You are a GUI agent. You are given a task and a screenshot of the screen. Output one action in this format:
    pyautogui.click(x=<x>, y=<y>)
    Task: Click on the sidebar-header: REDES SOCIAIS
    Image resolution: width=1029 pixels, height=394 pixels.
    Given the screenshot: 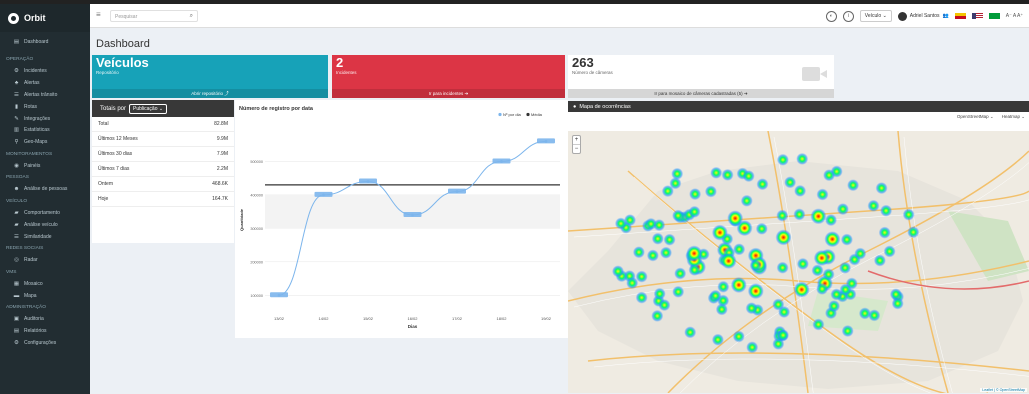 What is the action you would take?
    pyautogui.click(x=25, y=248)
    